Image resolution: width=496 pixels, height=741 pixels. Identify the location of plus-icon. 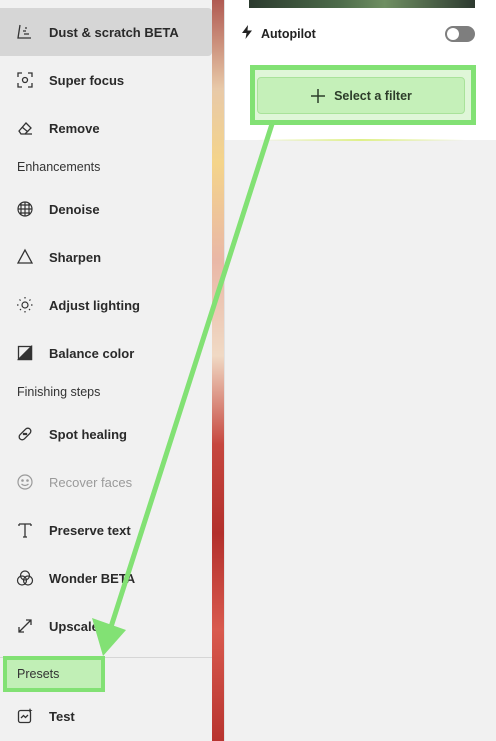
(318, 96).